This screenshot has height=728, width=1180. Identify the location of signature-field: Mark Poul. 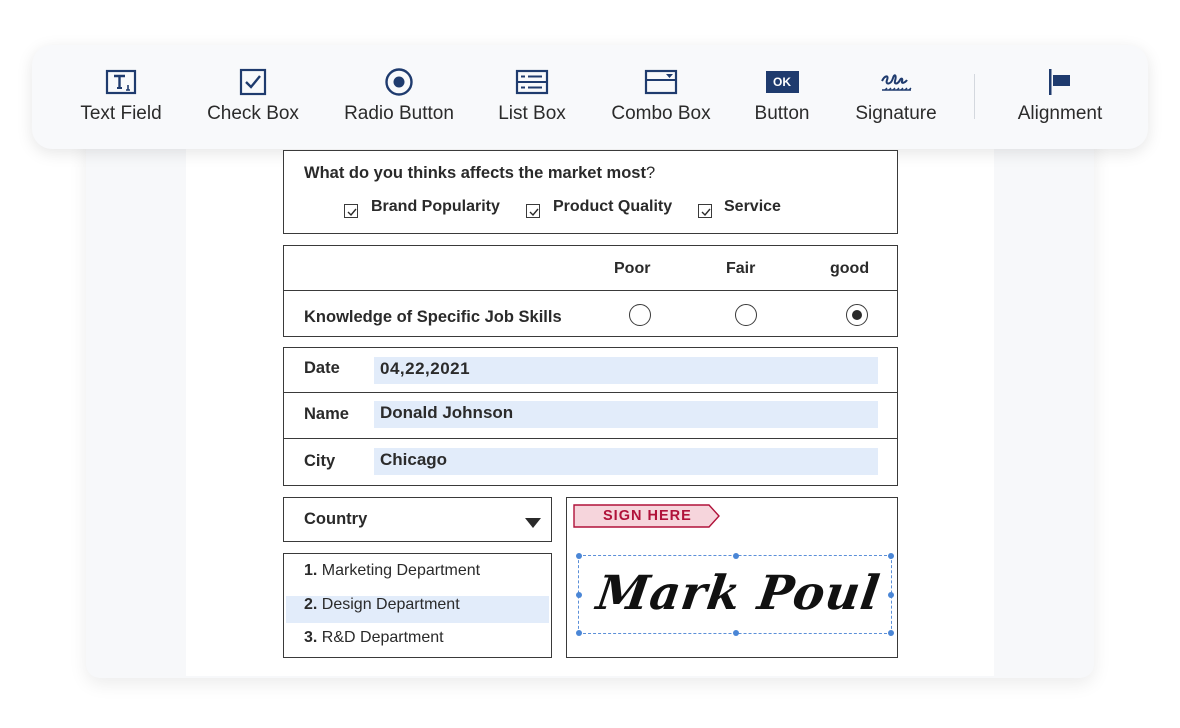
(735, 594).